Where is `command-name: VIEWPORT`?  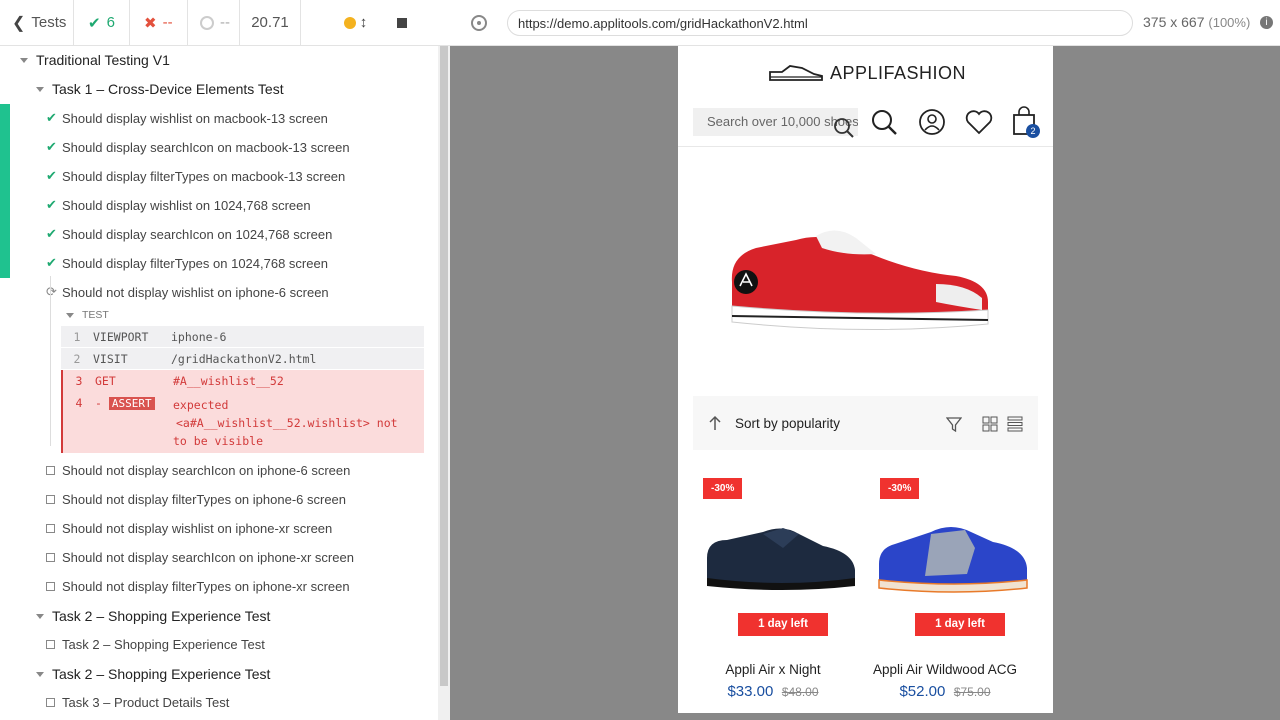
command-name: VIEWPORT is located at coordinates (121, 336).